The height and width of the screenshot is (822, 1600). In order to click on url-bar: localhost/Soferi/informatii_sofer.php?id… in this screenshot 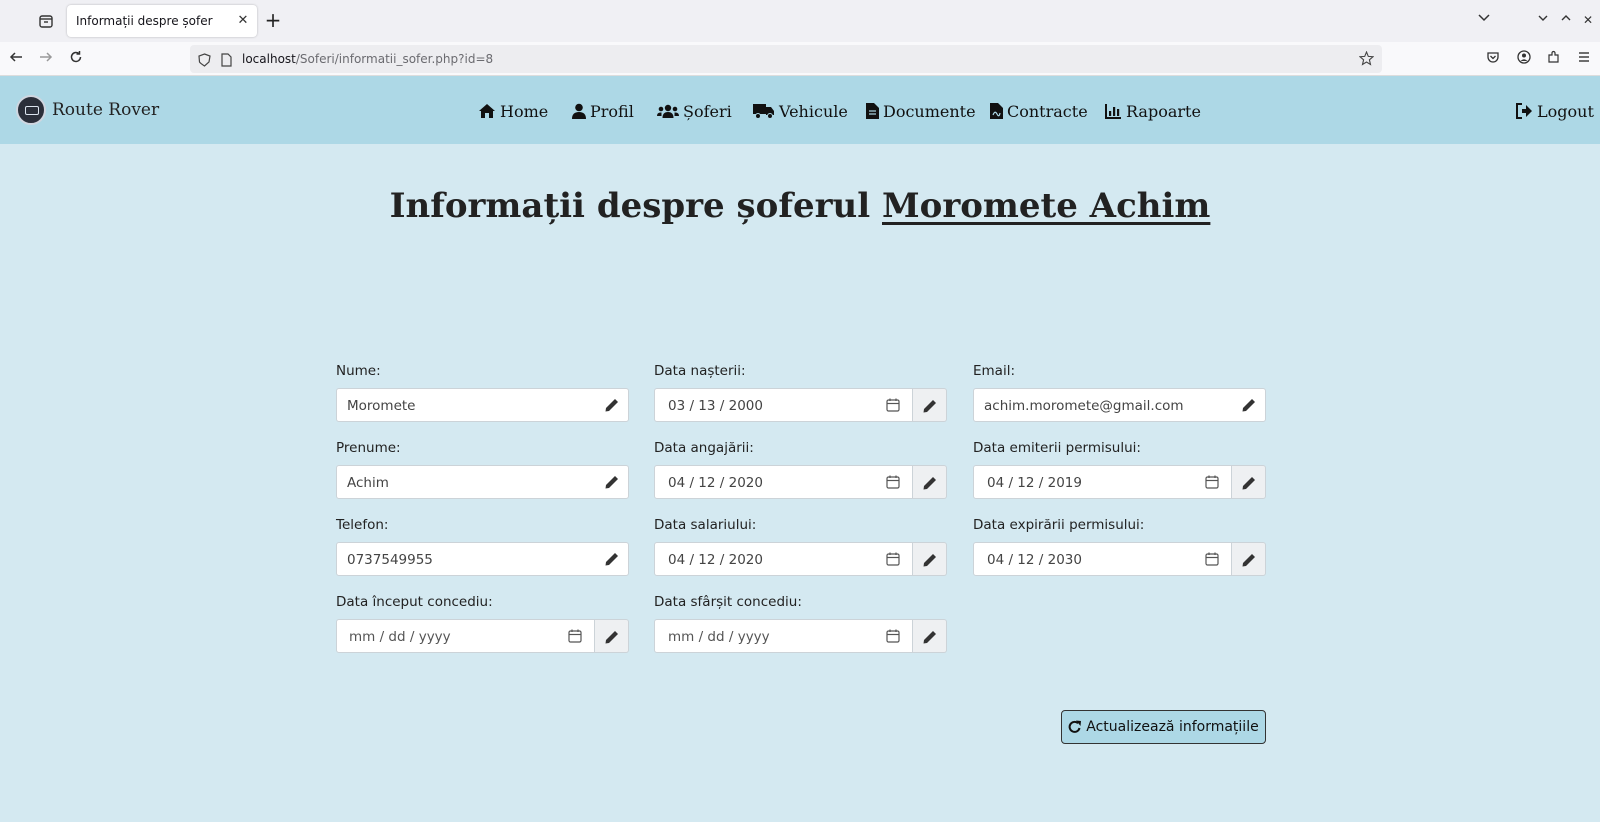, I will do `click(786, 59)`.